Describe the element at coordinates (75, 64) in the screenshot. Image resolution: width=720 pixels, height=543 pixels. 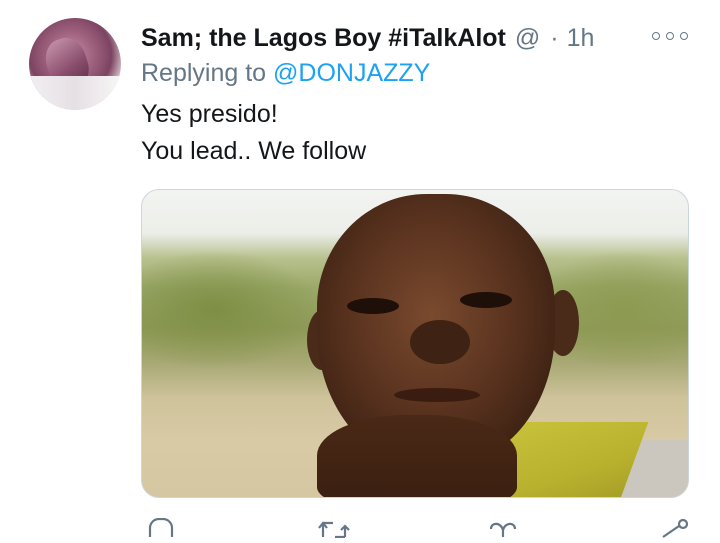
I see `avatar` at that location.